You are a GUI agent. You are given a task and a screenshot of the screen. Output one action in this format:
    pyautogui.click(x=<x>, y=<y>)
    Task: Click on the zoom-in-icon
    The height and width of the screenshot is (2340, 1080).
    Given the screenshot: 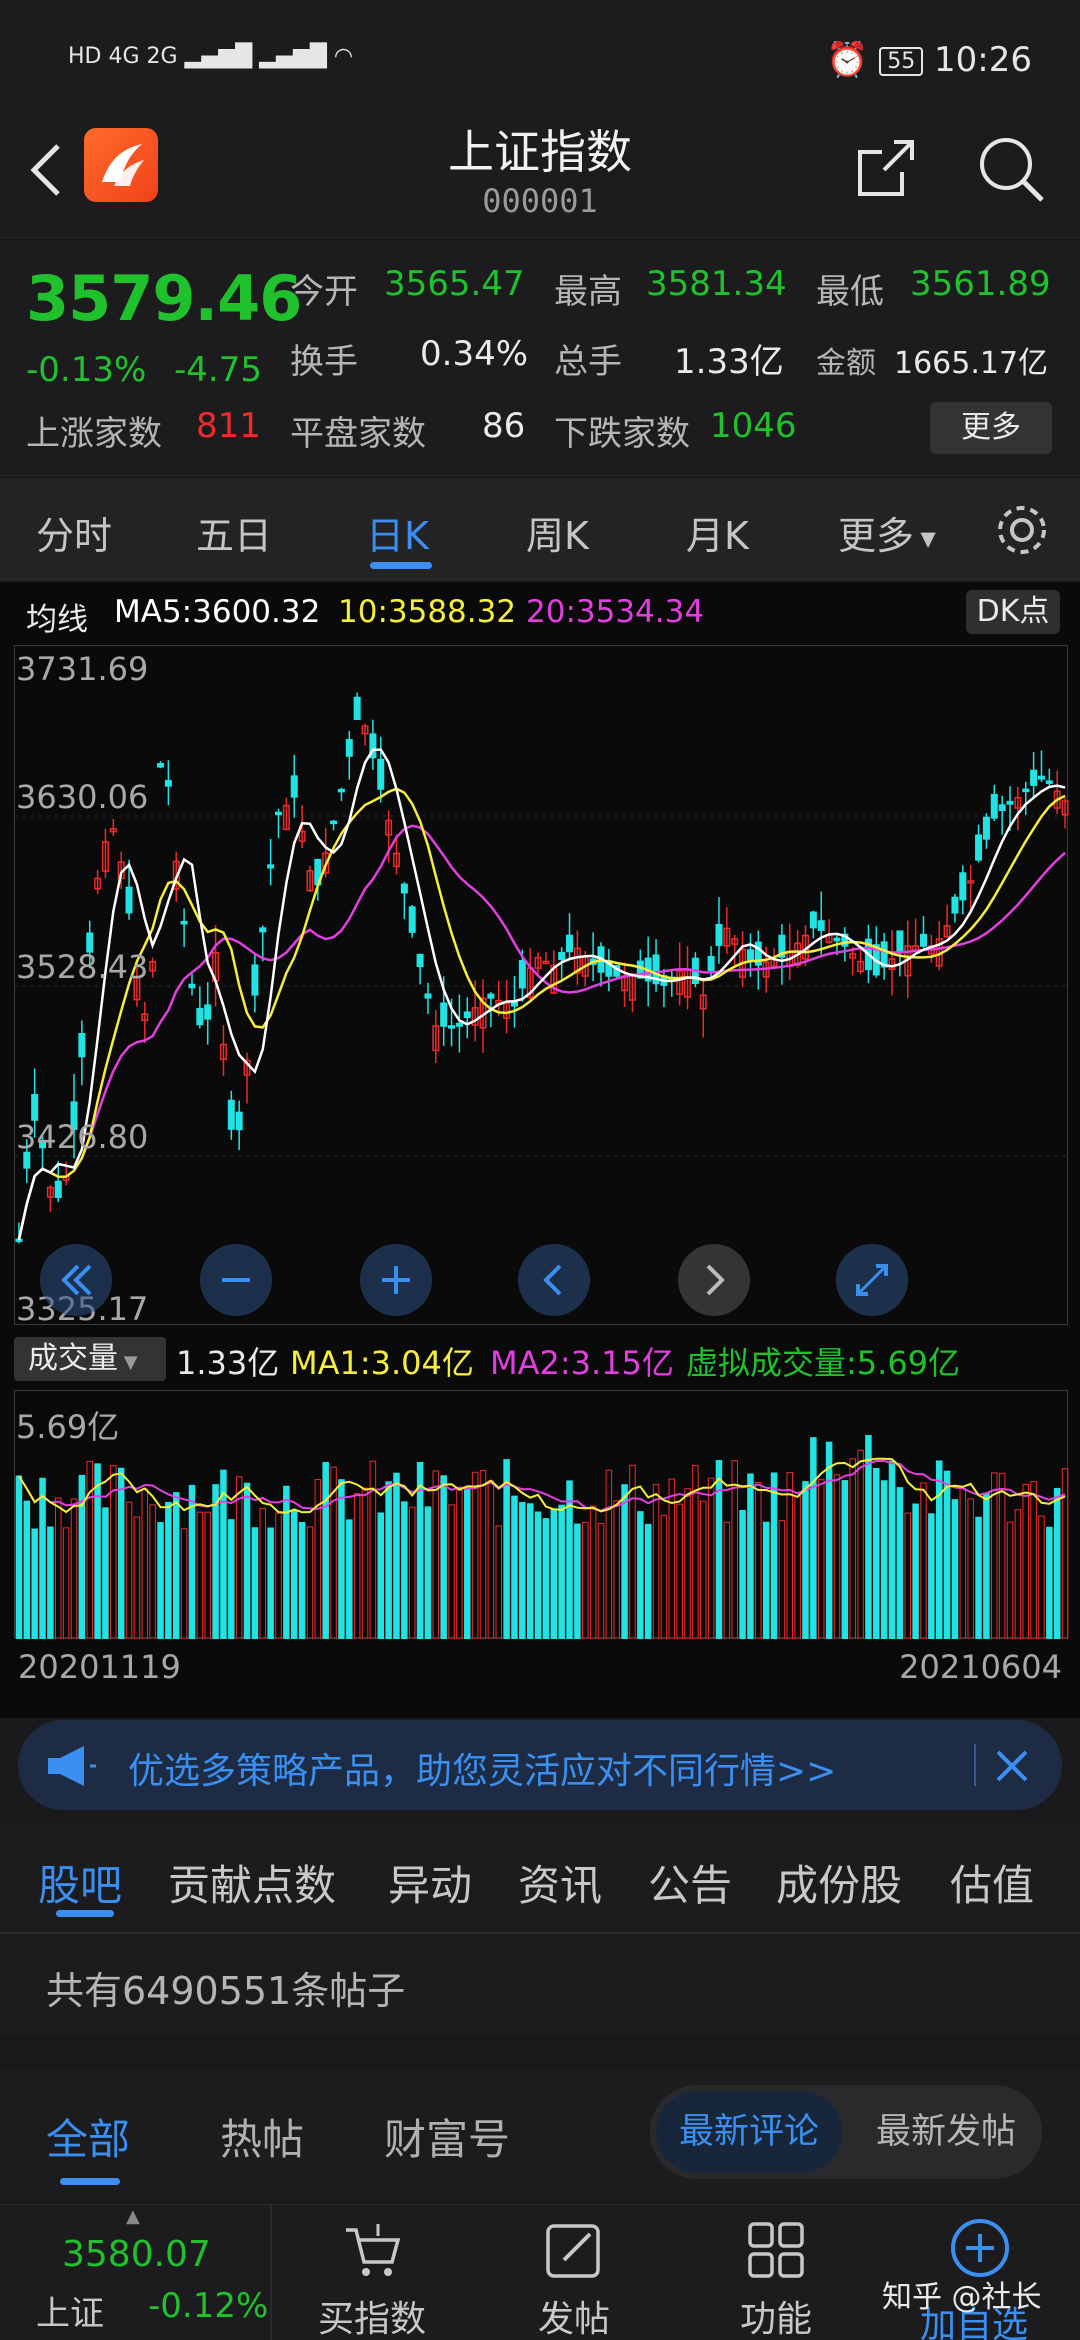 What is the action you would take?
    pyautogui.click(x=396, y=1280)
    